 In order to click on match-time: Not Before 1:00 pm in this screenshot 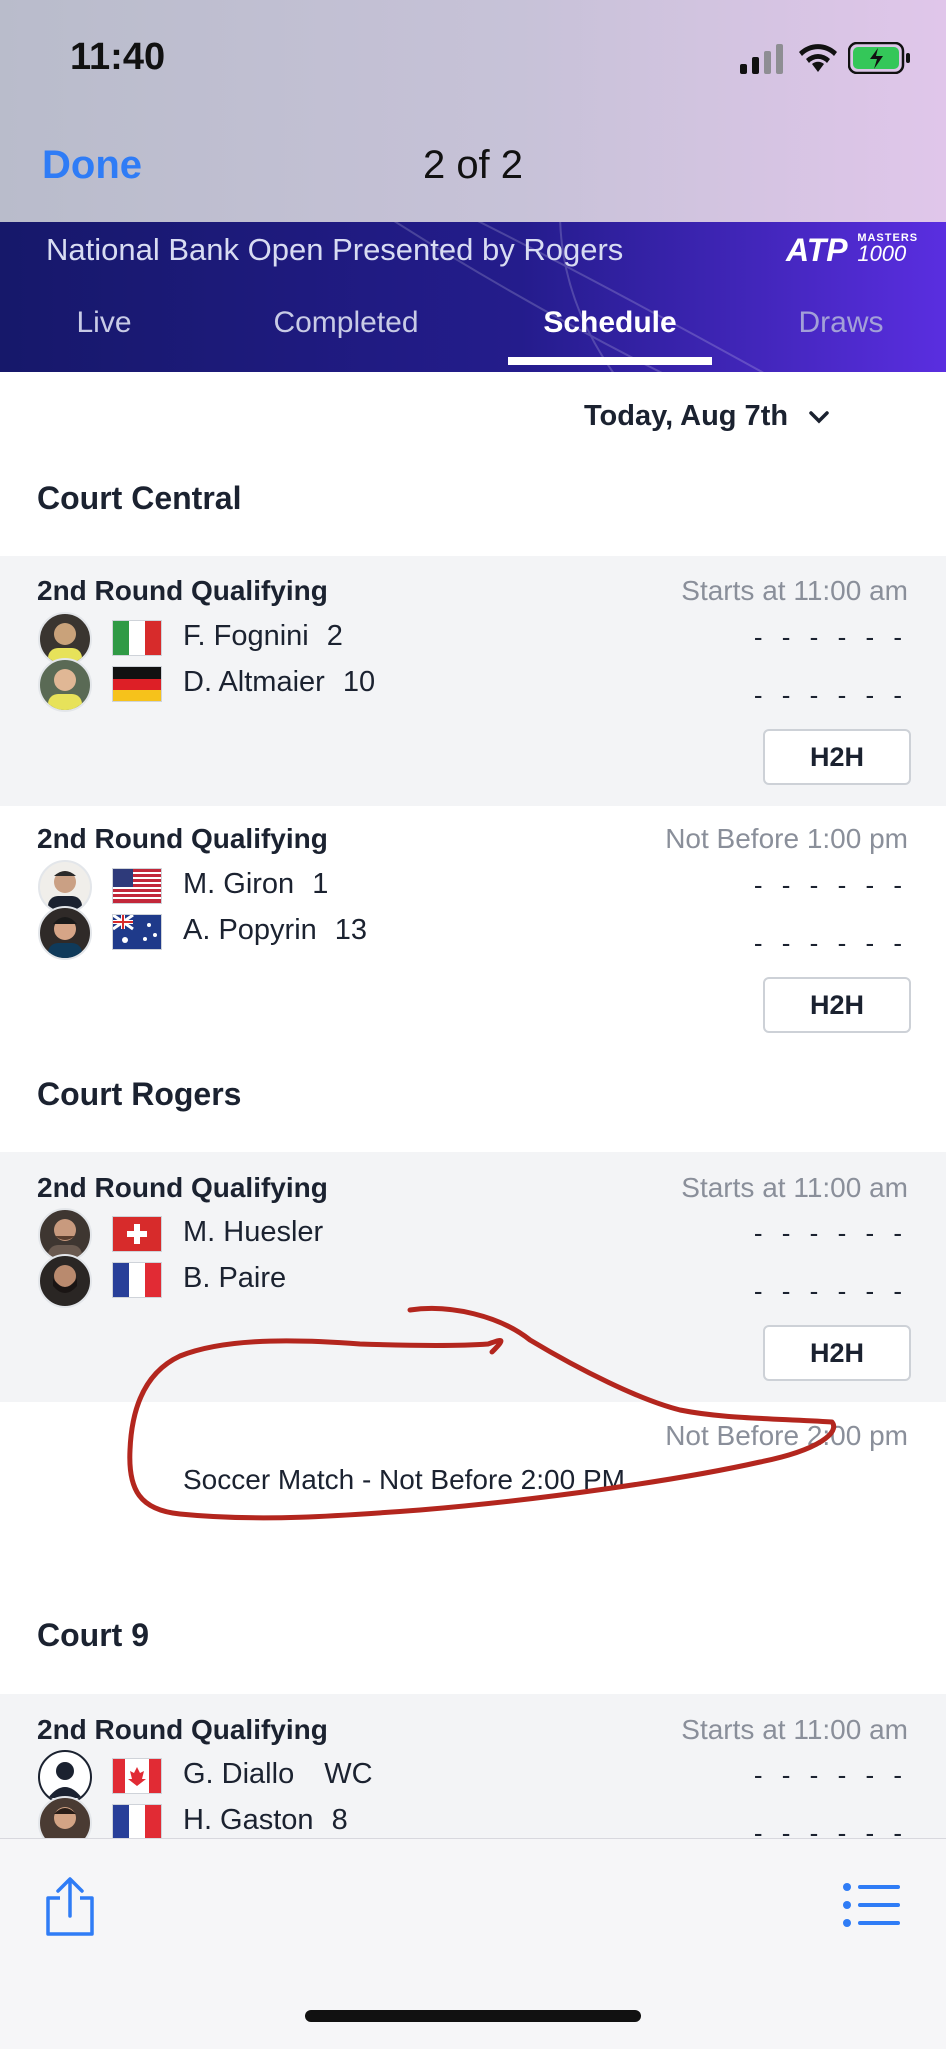, I will do `click(786, 838)`.